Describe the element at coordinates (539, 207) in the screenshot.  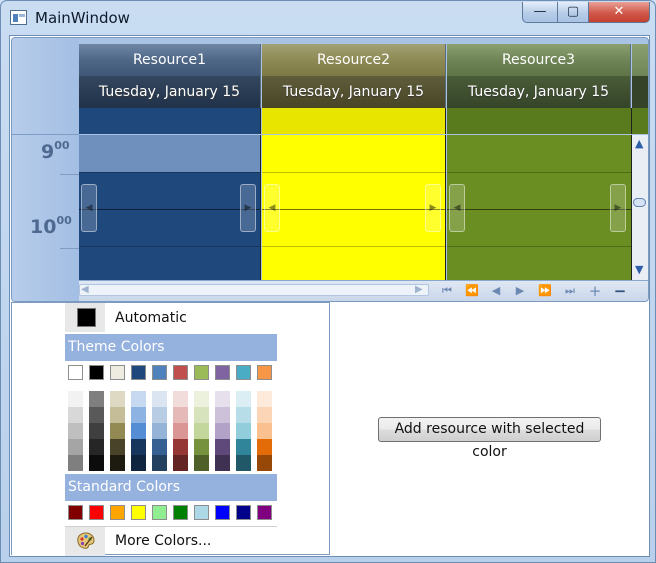
I see `resource-column-3: ◀ ▶` at that location.